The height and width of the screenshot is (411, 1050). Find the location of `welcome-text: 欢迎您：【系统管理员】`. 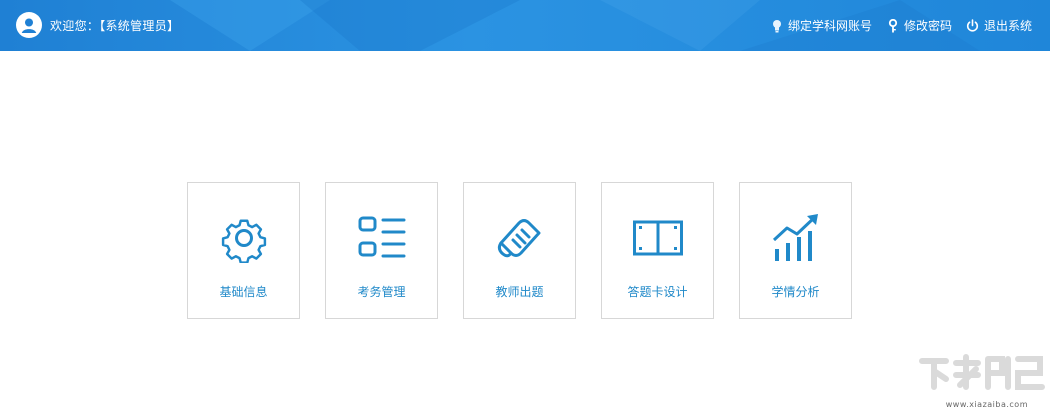

welcome-text: 欢迎您：【系统管理员】 is located at coordinates (115, 25).